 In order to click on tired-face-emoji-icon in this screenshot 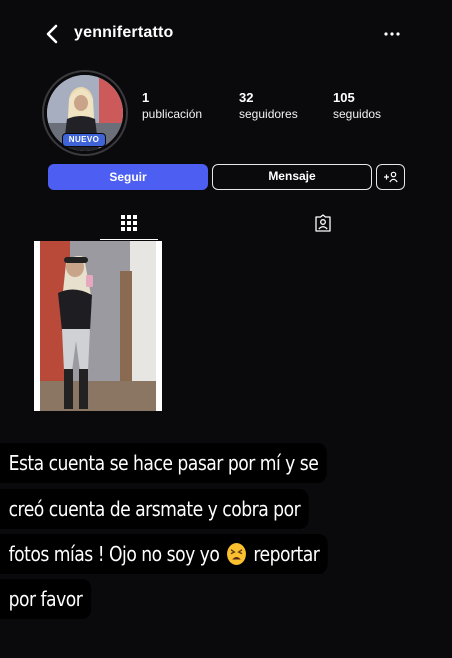, I will do `click(236, 553)`.